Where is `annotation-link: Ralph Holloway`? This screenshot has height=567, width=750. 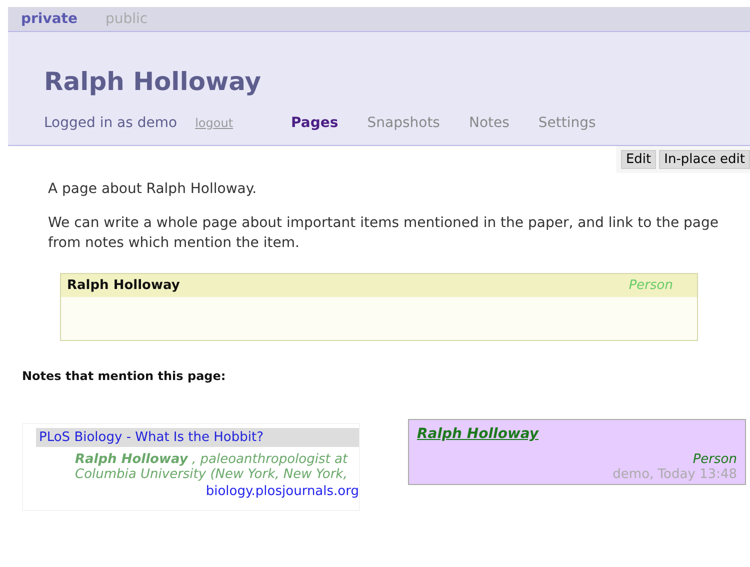 annotation-link: Ralph Holloway is located at coordinates (478, 434).